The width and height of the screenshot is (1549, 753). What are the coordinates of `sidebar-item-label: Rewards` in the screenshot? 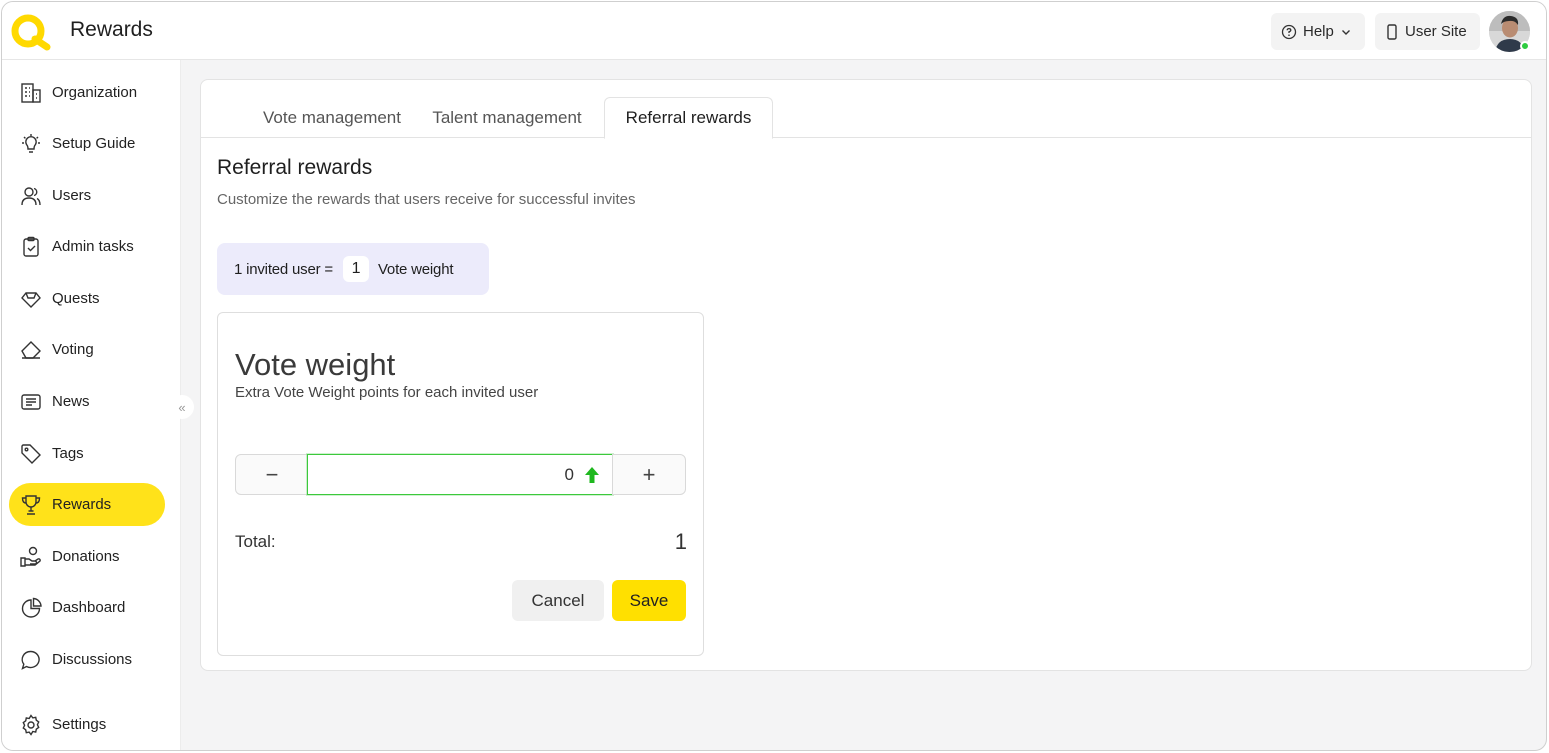 It's located at (82, 504).